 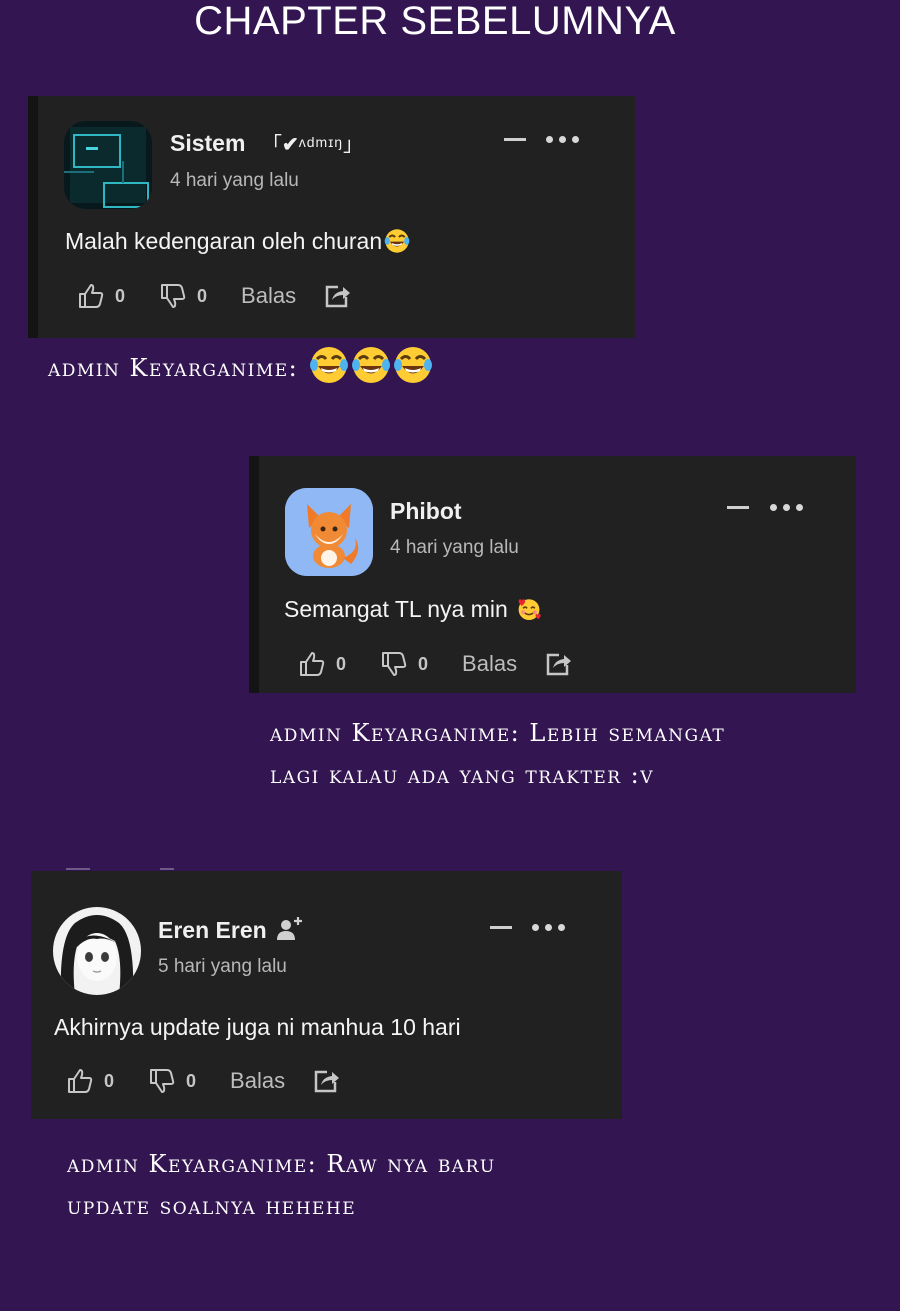 I want to click on comment-text: Semangat TL nya min, so click(x=413, y=609).